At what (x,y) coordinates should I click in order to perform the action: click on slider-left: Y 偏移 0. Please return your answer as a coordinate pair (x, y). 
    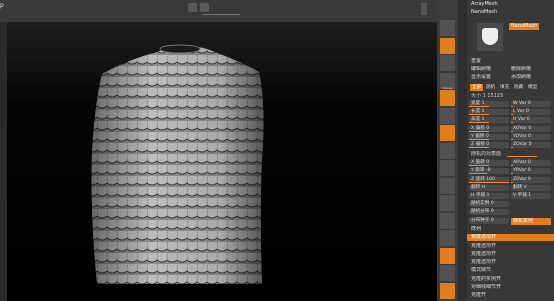
    Looking at the image, I should click on (489, 136).